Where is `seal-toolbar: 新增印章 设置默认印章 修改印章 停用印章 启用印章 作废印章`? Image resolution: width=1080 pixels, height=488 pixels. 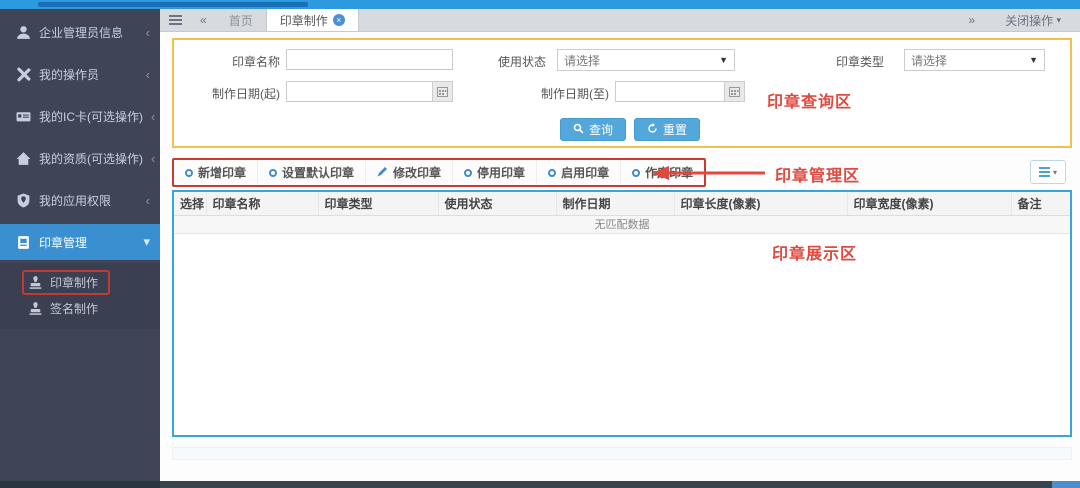 seal-toolbar: 新增印章 设置默认印章 修改印章 停用印章 启用印章 作废印章 is located at coordinates (439, 172).